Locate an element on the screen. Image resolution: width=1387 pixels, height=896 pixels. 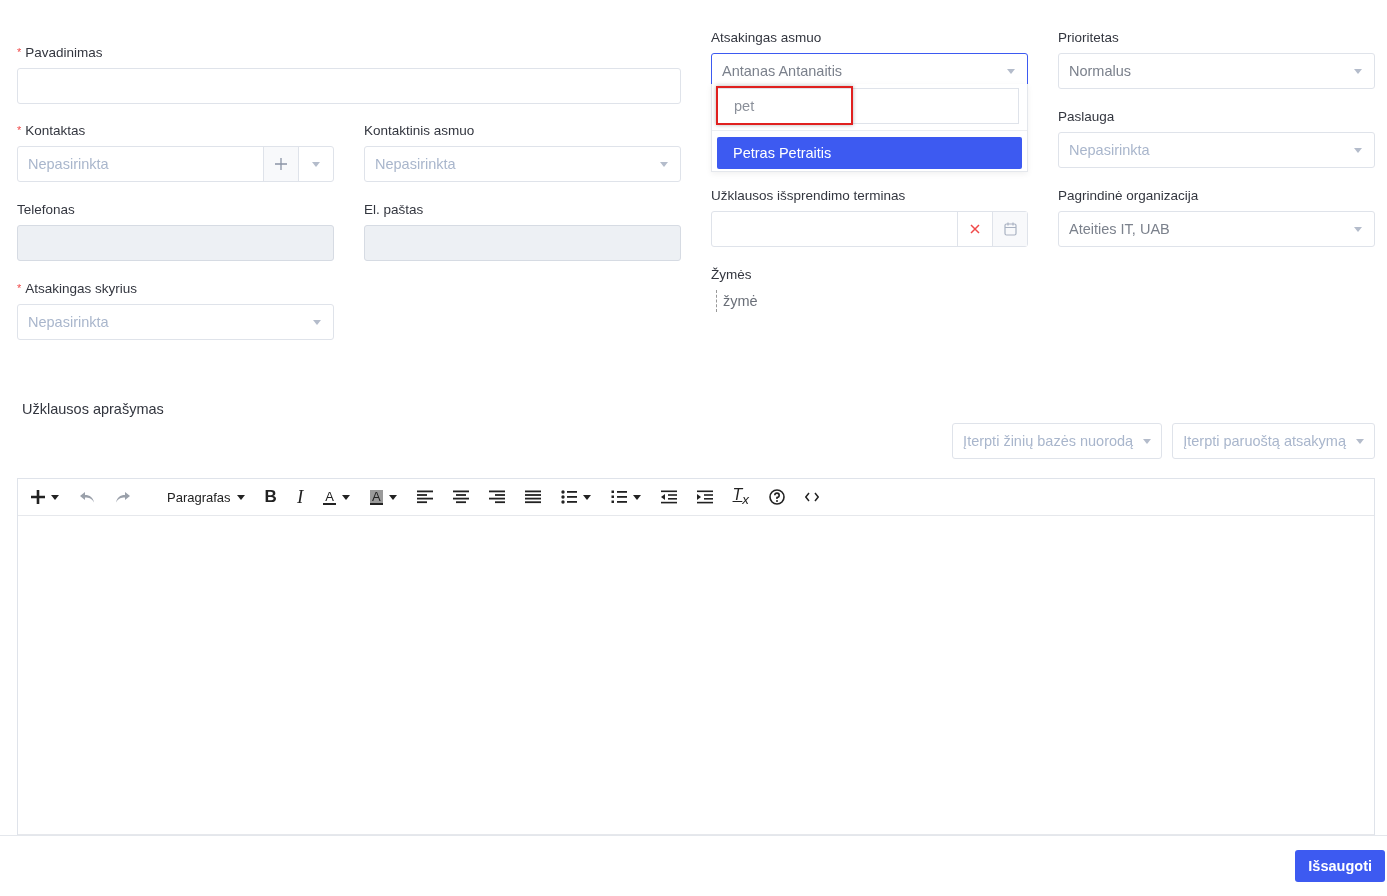
select-field: Normalus is located at coordinates (1216, 71).